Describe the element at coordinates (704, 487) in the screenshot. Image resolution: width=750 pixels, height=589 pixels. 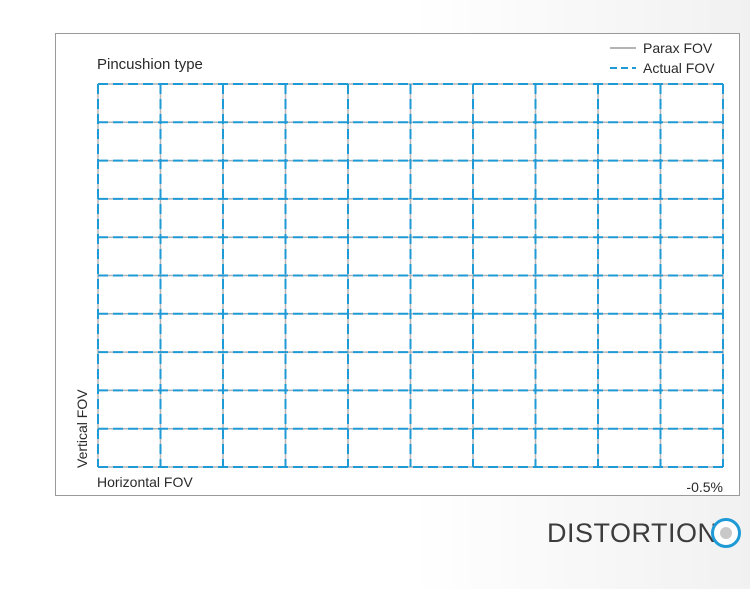
I see `distortion-value: -0.5%` at that location.